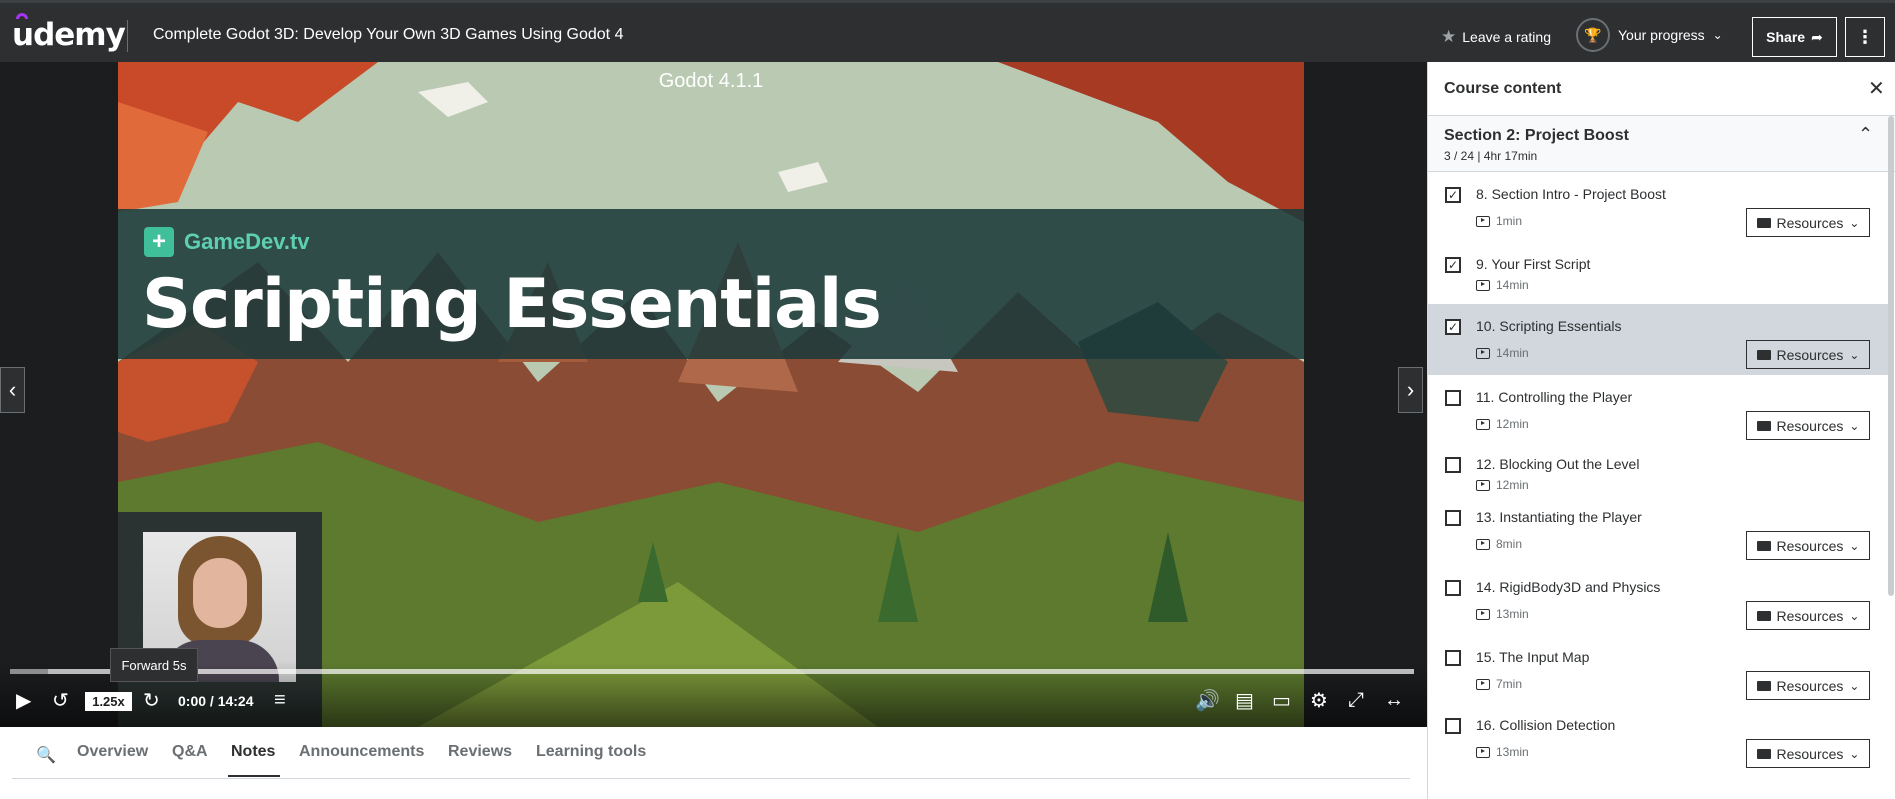 This screenshot has width=1895, height=799. Describe the element at coordinates (1658, 468) in the screenshot. I see `lecture-item: 12. Blocking Out the Level 12min` at that location.